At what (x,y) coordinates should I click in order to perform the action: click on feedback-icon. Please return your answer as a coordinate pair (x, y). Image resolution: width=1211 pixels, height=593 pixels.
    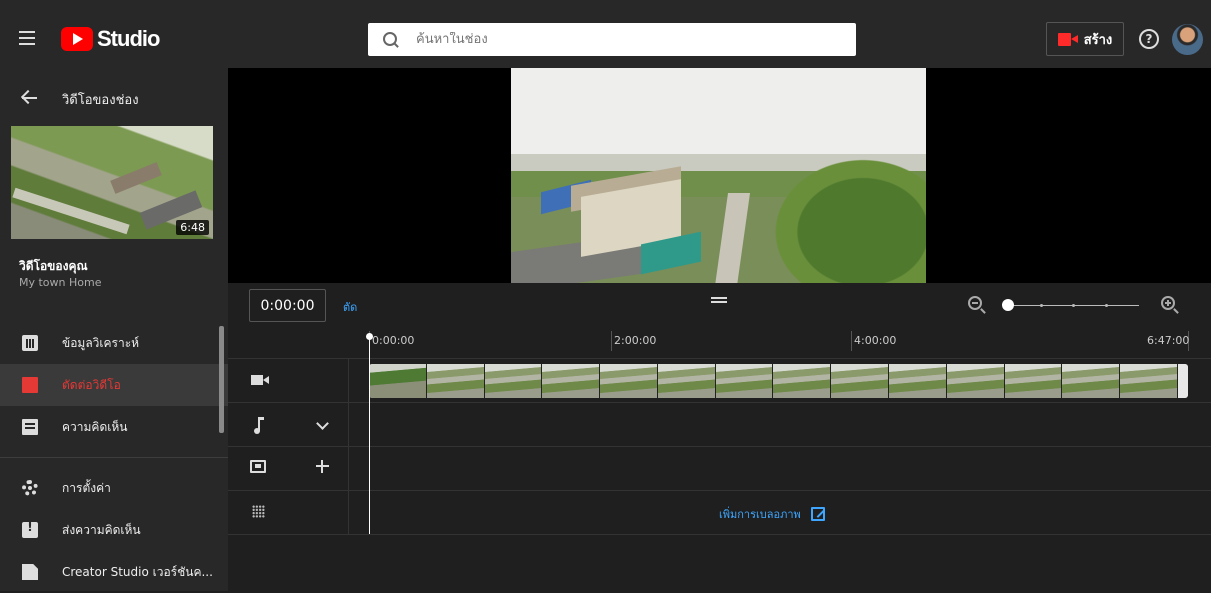
    Looking at the image, I should click on (30, 529).